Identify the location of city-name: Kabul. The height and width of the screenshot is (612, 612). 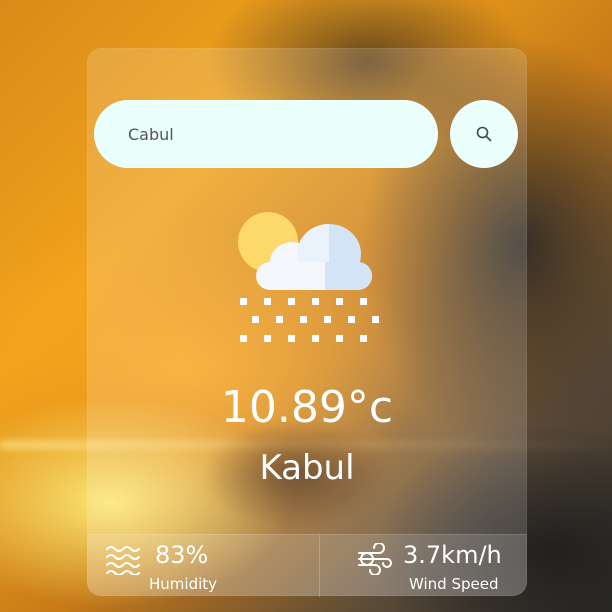
(307, 468).